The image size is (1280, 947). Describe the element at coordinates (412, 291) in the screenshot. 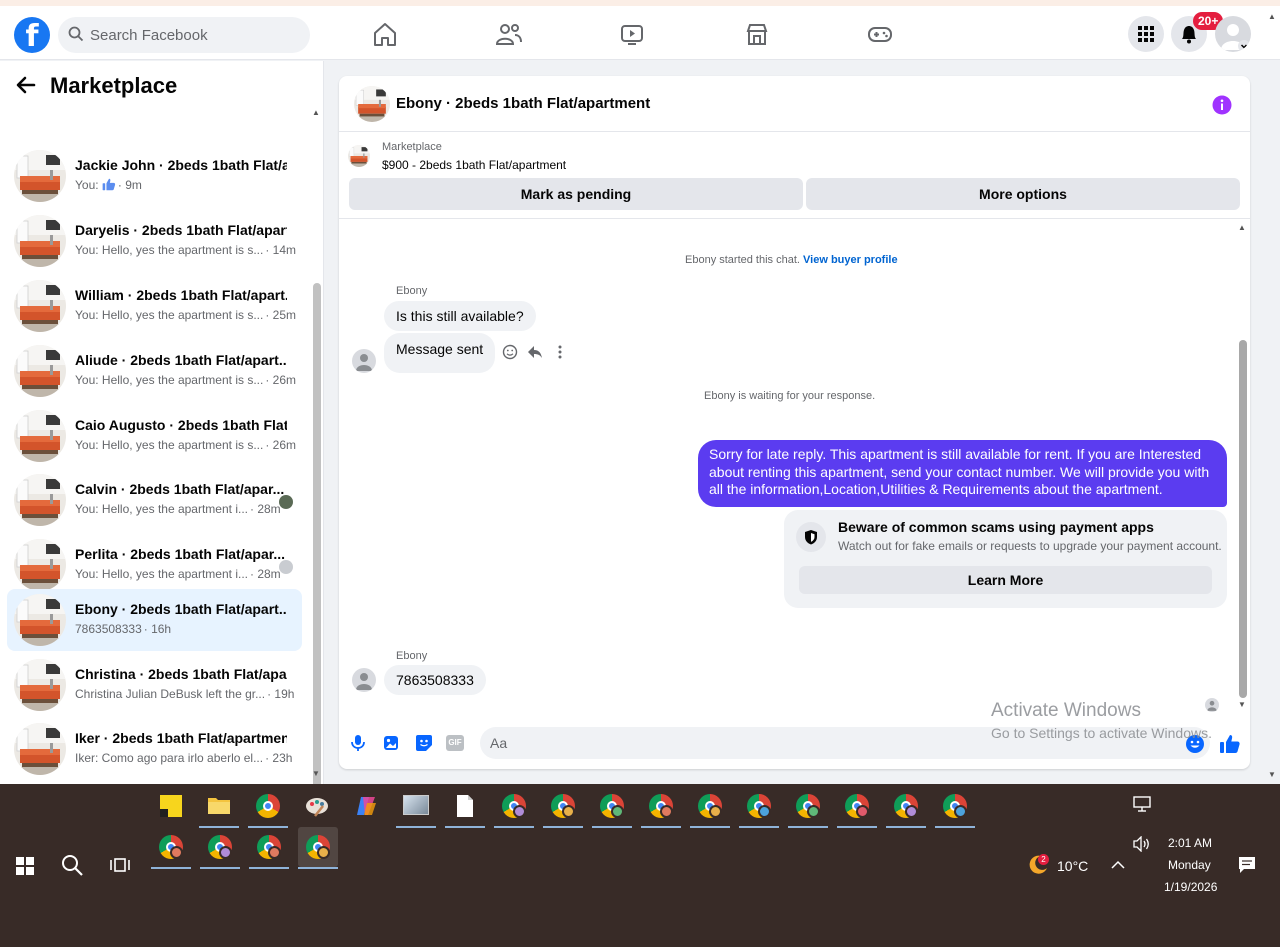

I see `sender-name: Ebony` at that location.